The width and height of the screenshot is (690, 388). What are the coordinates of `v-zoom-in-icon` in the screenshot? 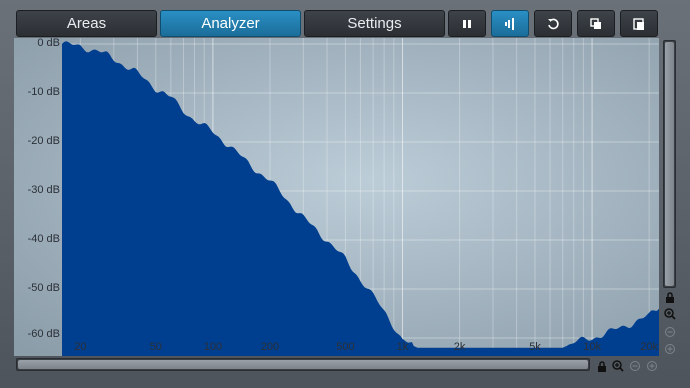 It's located at (670, 314).